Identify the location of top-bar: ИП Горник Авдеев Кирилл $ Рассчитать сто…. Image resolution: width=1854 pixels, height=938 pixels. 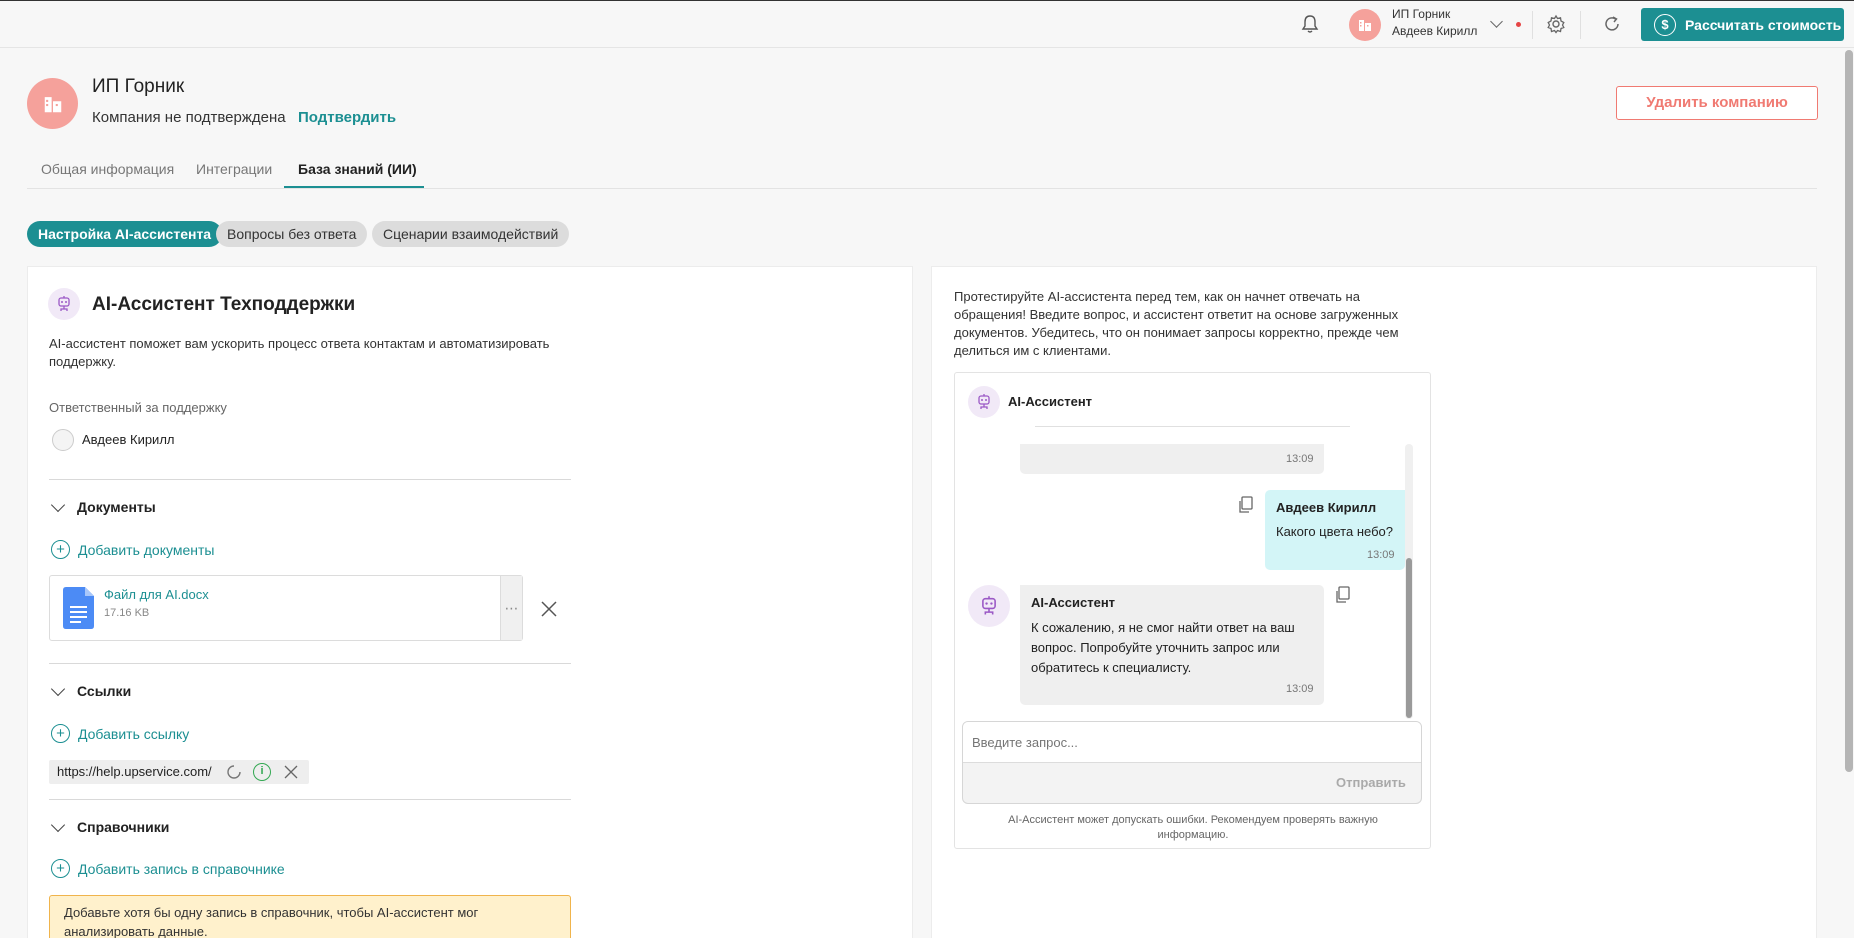
(927, 24).